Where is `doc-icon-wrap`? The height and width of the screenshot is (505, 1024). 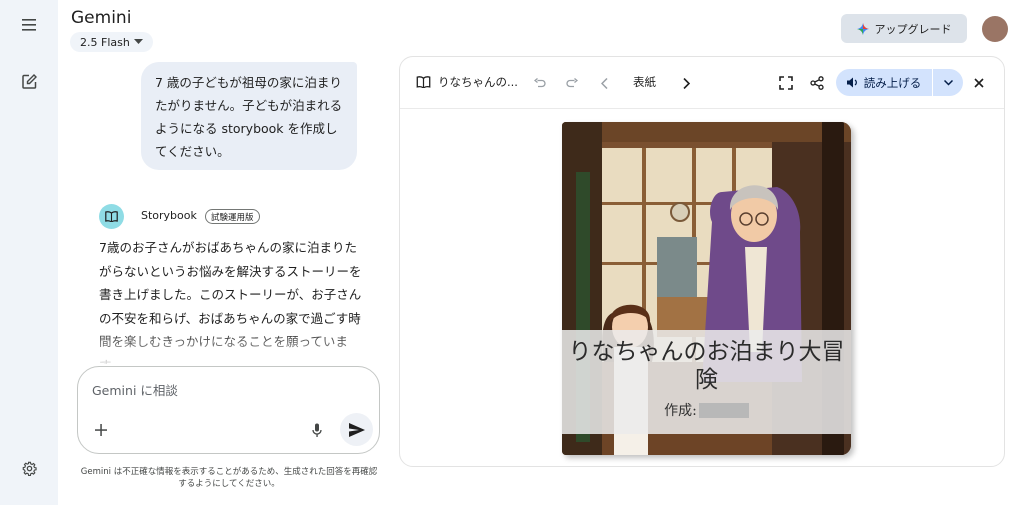
doc-icon-wrap is located at coordinates (423, 82).